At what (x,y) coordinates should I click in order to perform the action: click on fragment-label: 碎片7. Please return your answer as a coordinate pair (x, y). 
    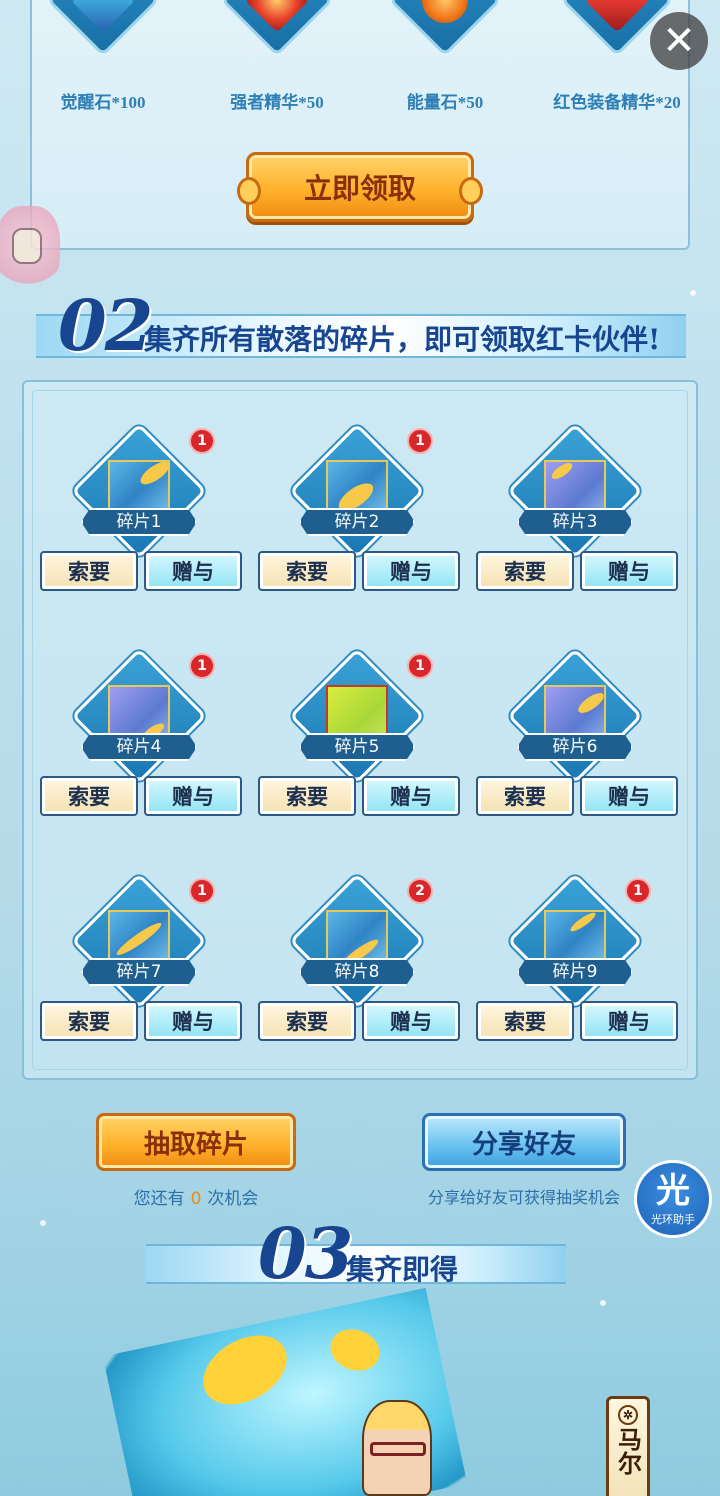
    Looking at the image, I should click on (139, 972).